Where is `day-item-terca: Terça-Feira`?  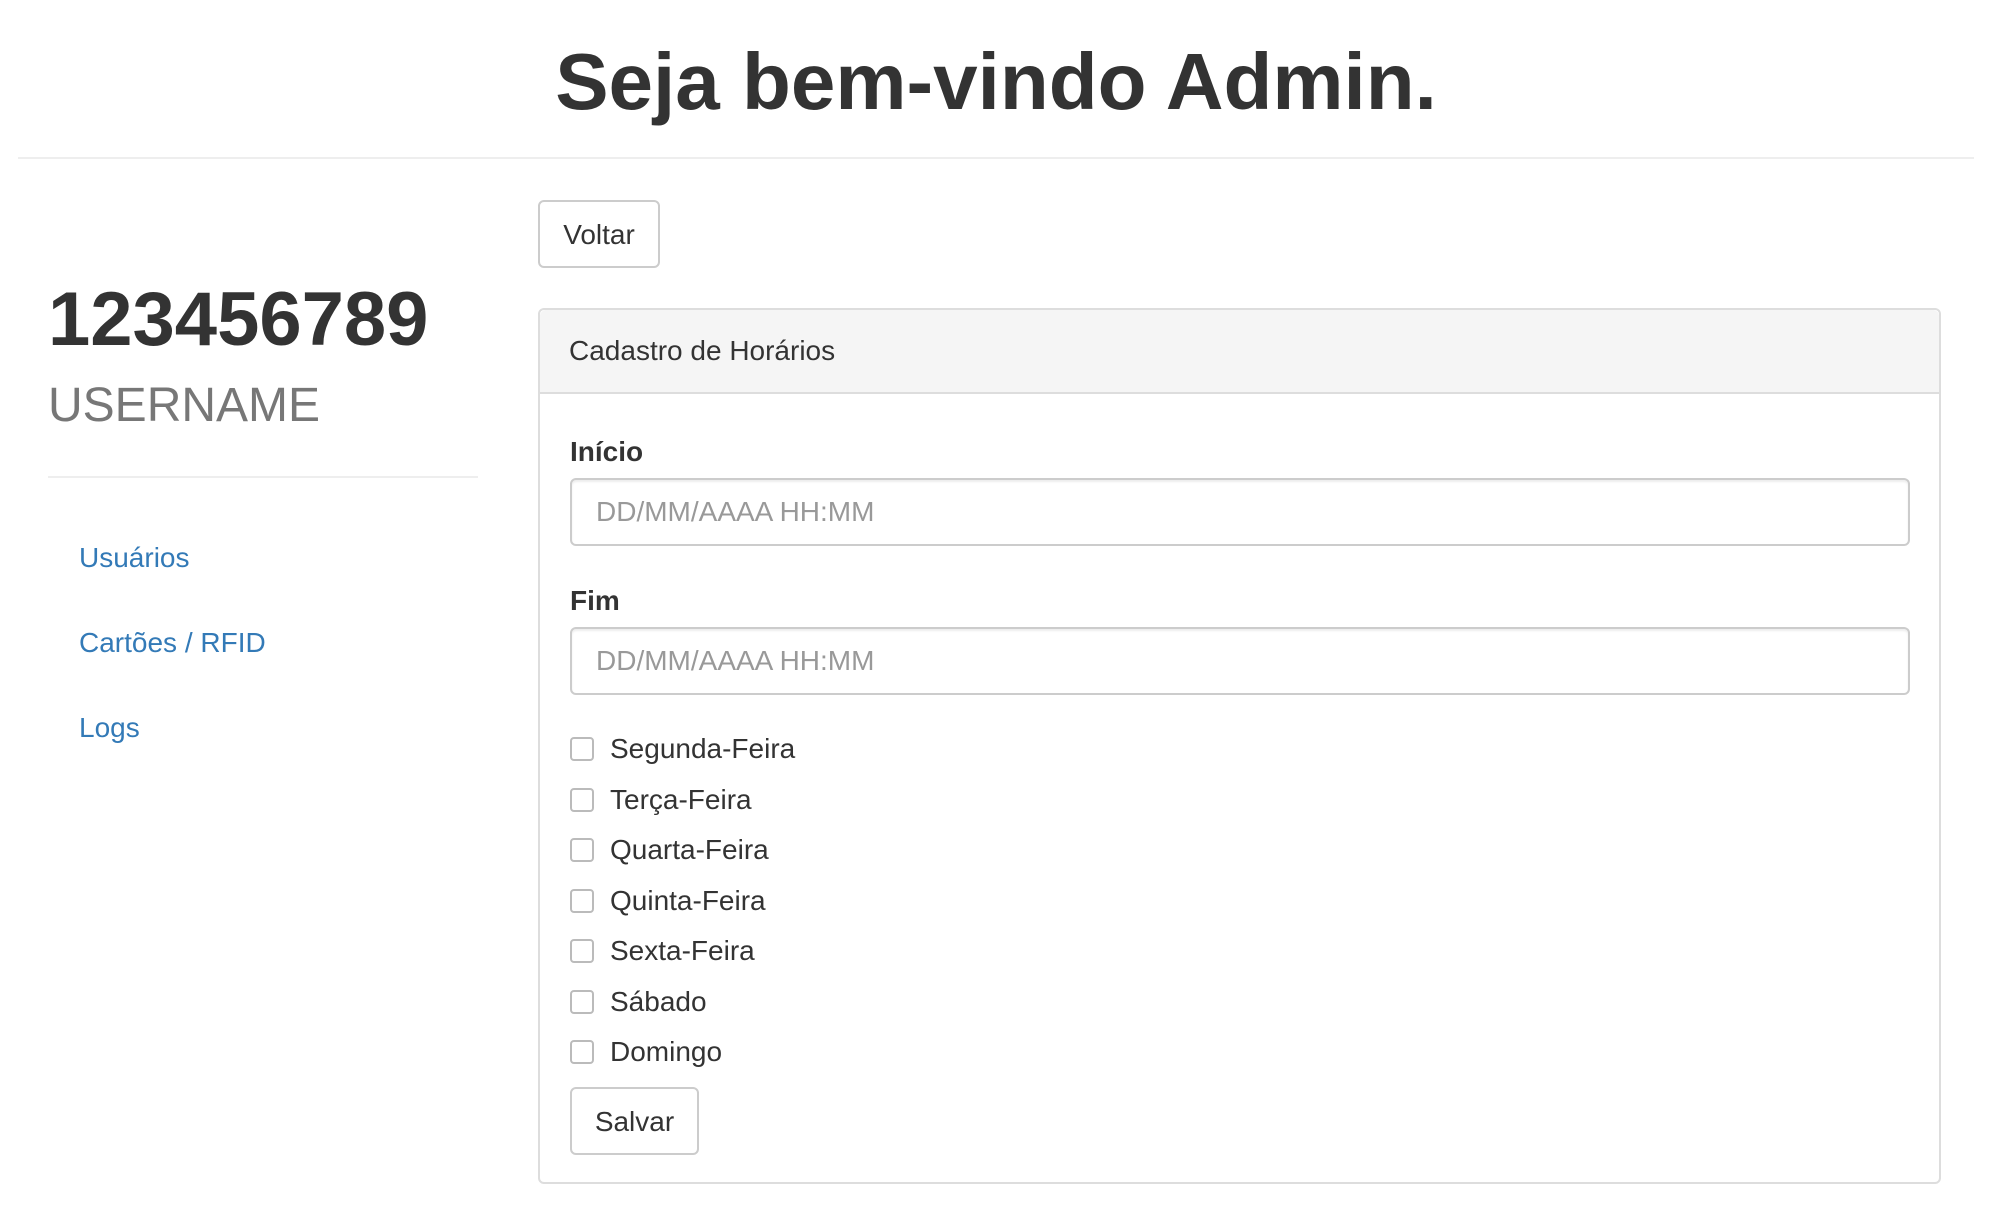 day-item-terca: Terça-Feira is located at coordinates (682, 800).